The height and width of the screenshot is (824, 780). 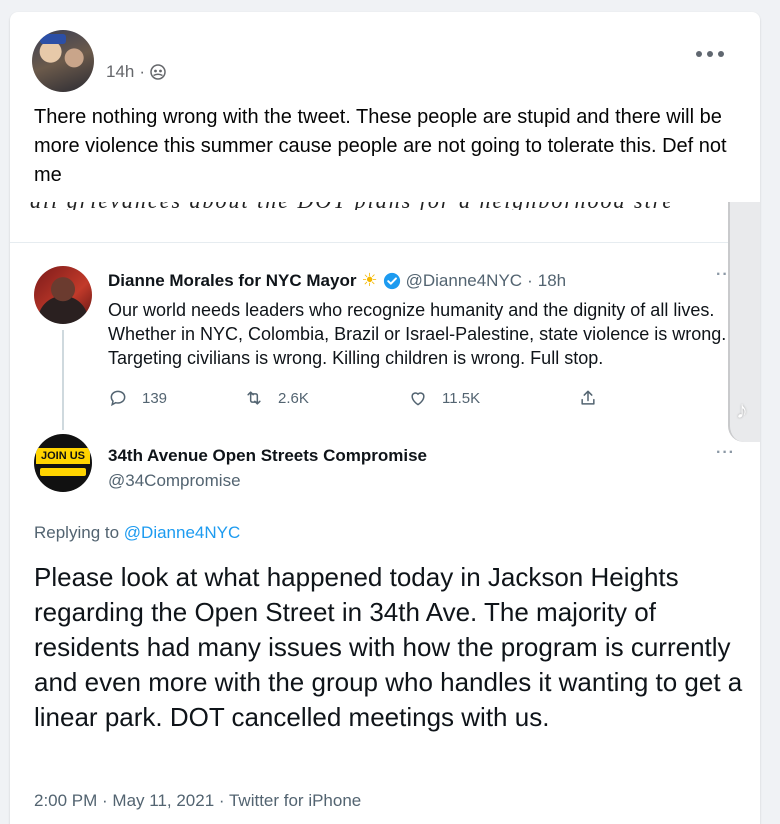 What do you see at coordinates (174, 480) in the screenshot?
I see `tweet2-handle: @34Compromise` at bounding box center [174, 480].